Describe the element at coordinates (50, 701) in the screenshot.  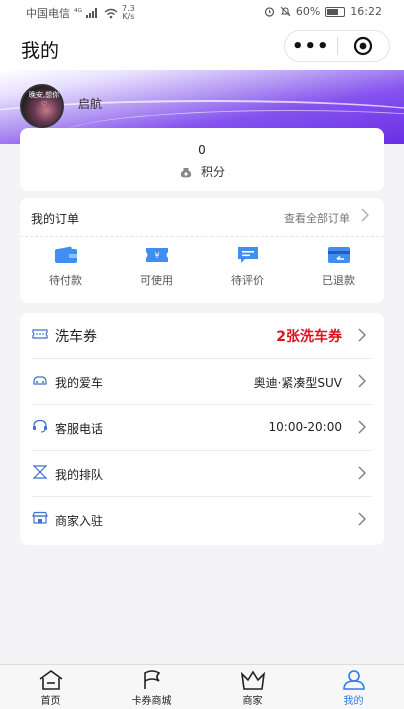
I see `tab-label: 首页` at that location.